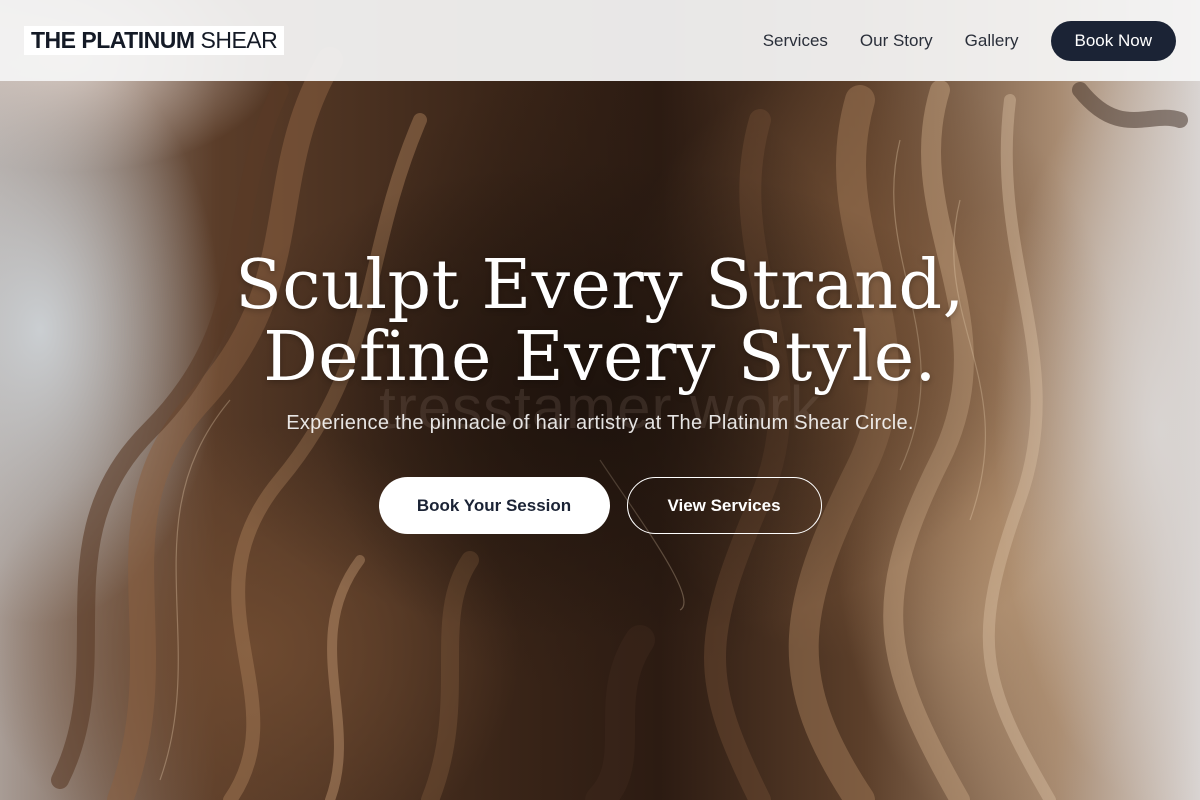 Image resolution: width=1200 pixels, height=800 pixels. I want to click on view-services-button: View Services, so click(724, 505).